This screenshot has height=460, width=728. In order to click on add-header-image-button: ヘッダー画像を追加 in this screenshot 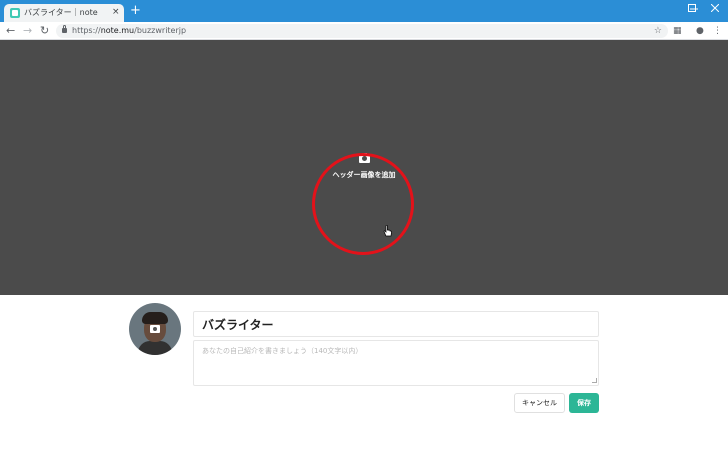, I will do `click(364, 169)`.